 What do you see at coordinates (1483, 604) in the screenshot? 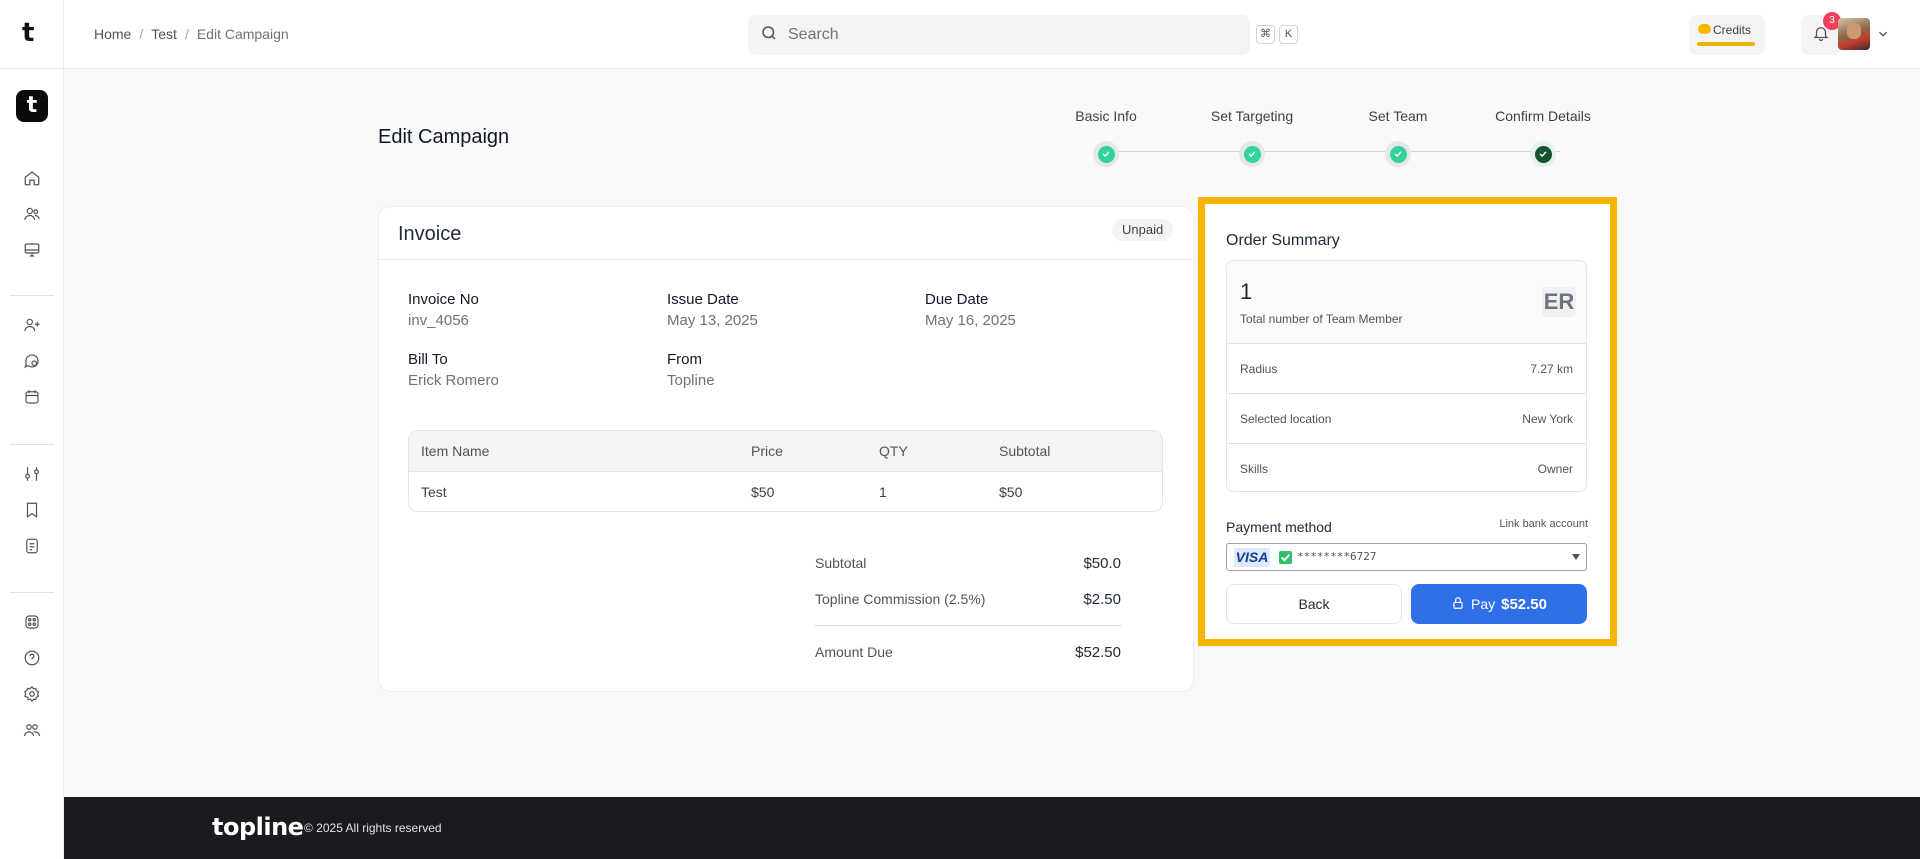
I see `pay-label: Pay` at bounding box center [1483, 604].